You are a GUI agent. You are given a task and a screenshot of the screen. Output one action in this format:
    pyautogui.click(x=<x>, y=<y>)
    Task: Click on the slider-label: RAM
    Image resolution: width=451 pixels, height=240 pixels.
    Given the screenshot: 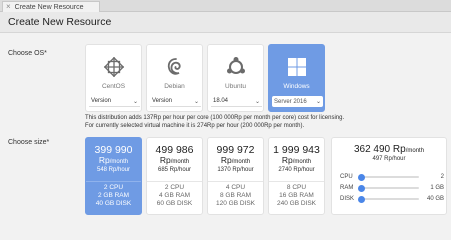 What is the action you would take?
    pyautogui.click(x=347, y=188)
    